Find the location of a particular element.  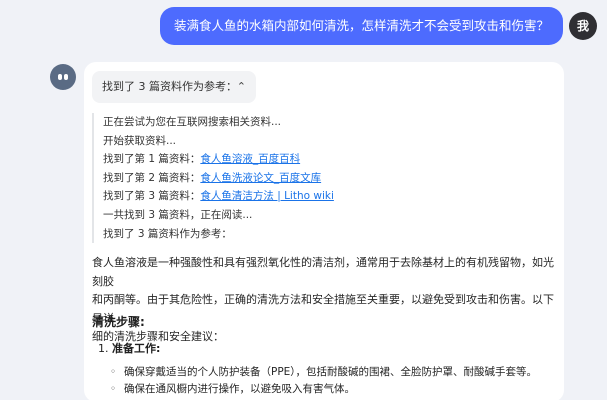

search-log-reference: 找到了第 2 篇资料：食人鱼洗液论文_百度文库 is located at coordinates (233, 178).